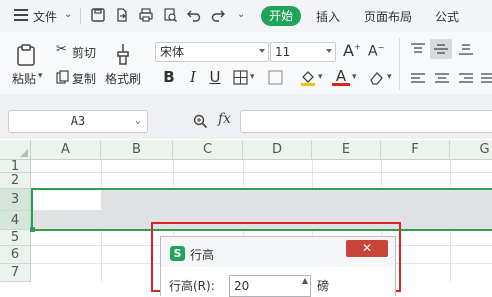 The width and height of the screenshot is (492, 297). What do you see at coordinates (224, 119) in the screenshot?
I see `insert-function-button: fx` at bounding box center [224, 119].